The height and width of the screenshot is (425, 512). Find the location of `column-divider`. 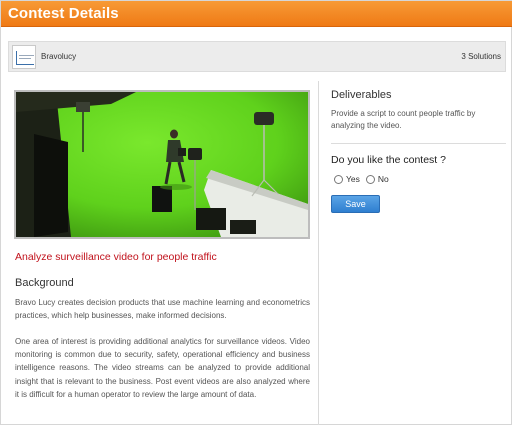

column-divider is located at coordinates (318, 253).